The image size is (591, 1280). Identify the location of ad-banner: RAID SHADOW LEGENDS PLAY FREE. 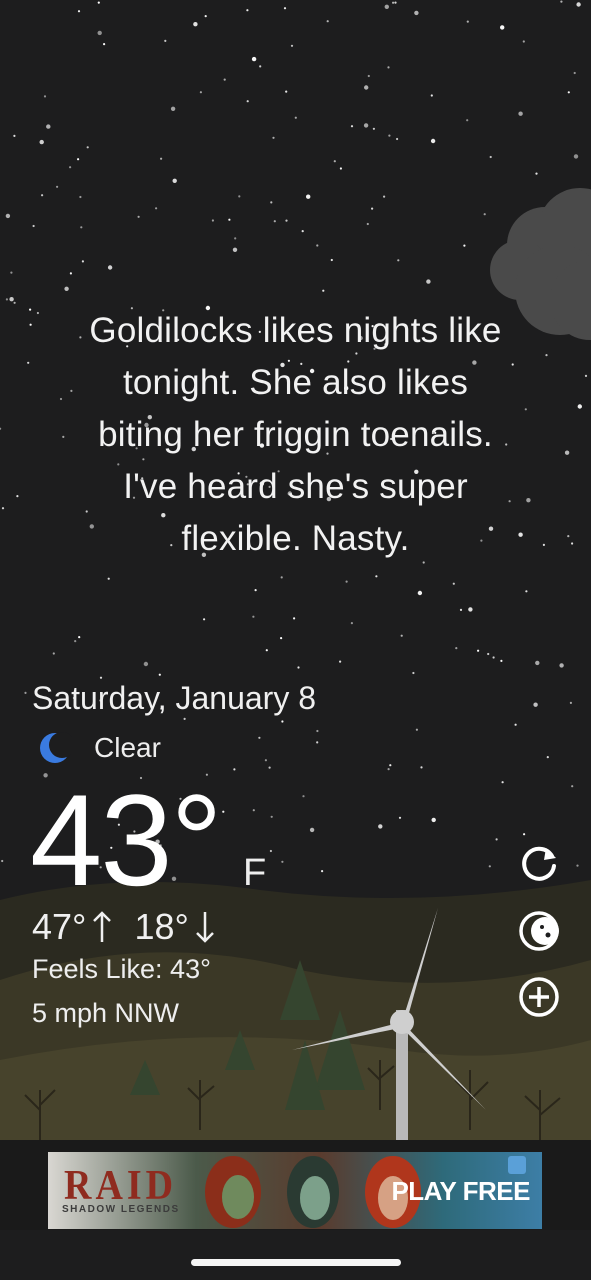
(295, 1190).